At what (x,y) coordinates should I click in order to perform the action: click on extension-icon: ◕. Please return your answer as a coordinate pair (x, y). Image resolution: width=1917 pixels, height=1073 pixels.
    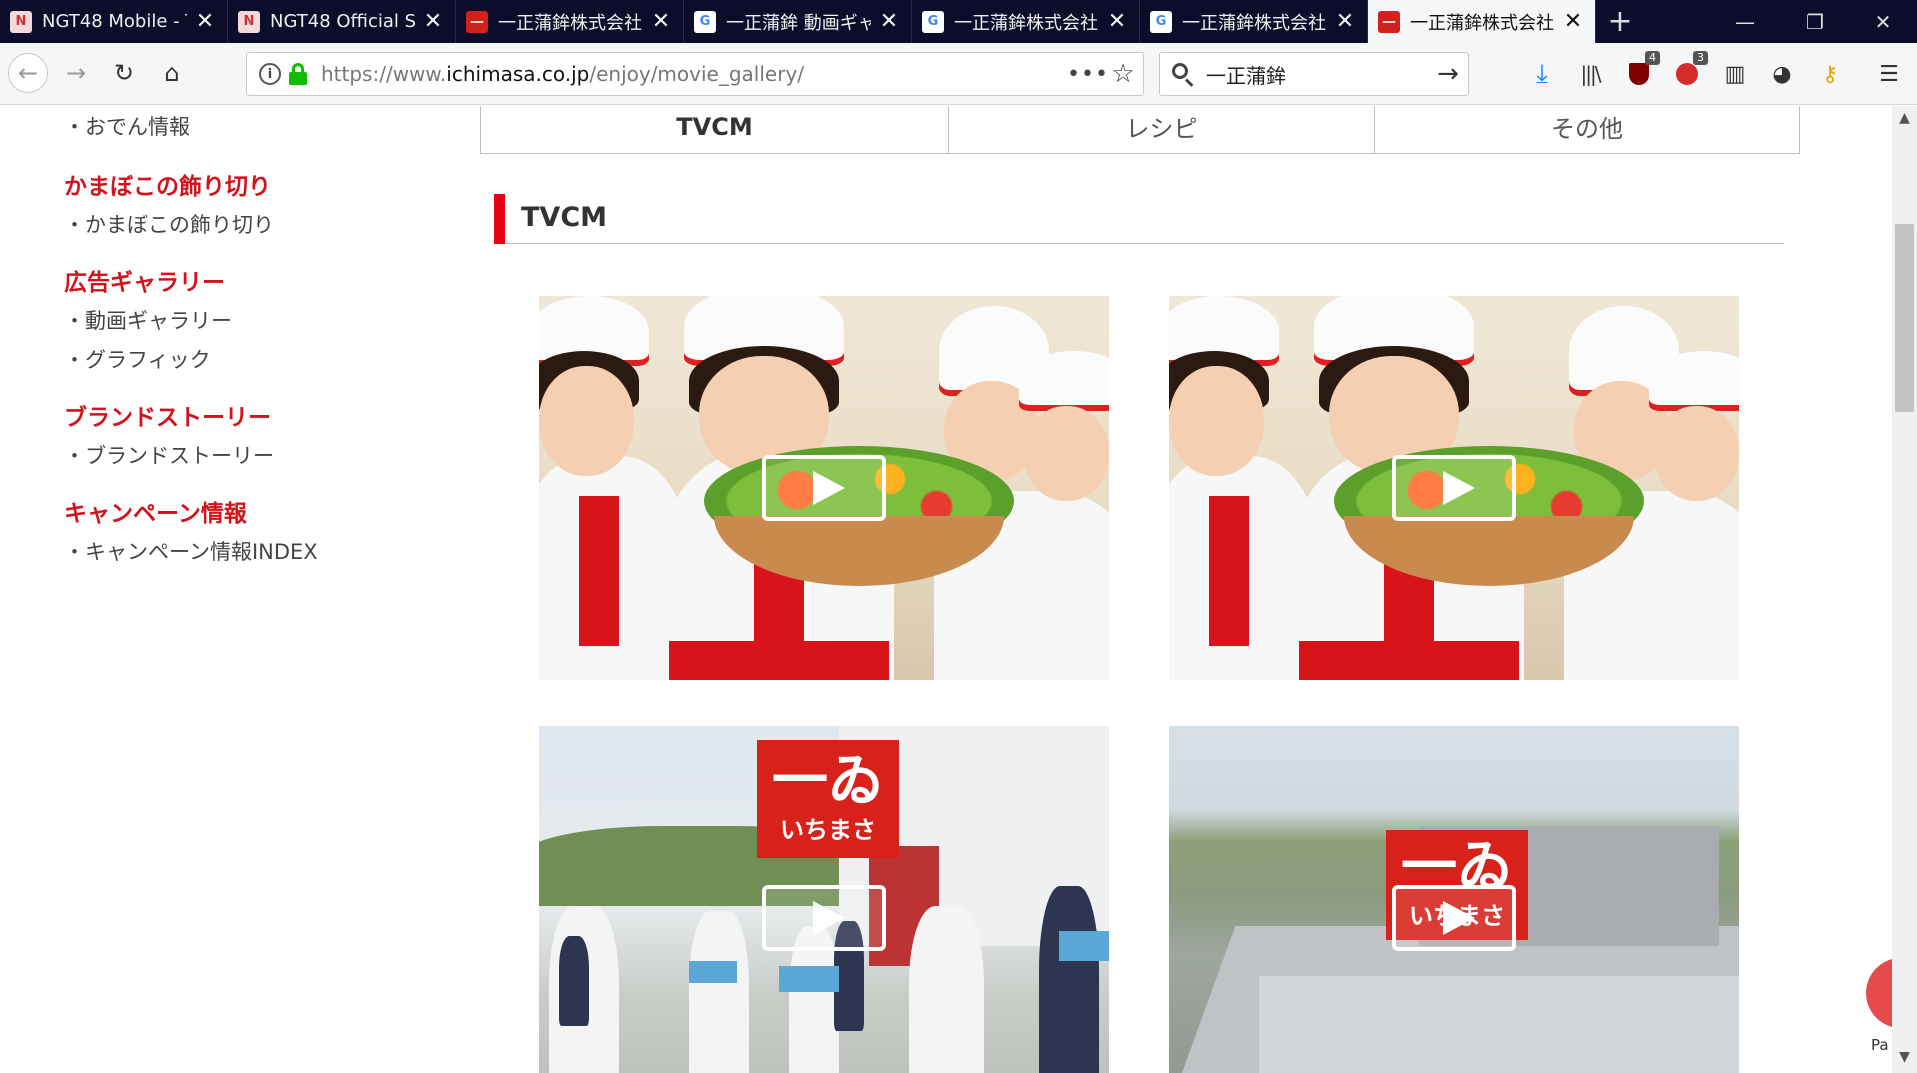
    Looking at the image, I should click on (1782, 74).